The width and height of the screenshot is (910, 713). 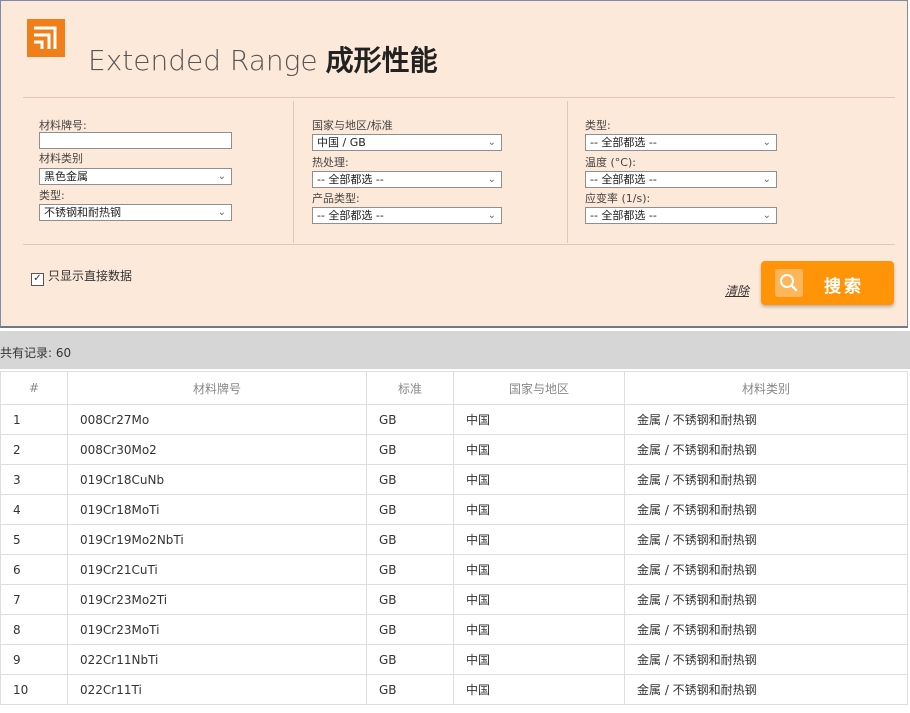 I want to click on app-logo-icon, so click(x=46, y=38).